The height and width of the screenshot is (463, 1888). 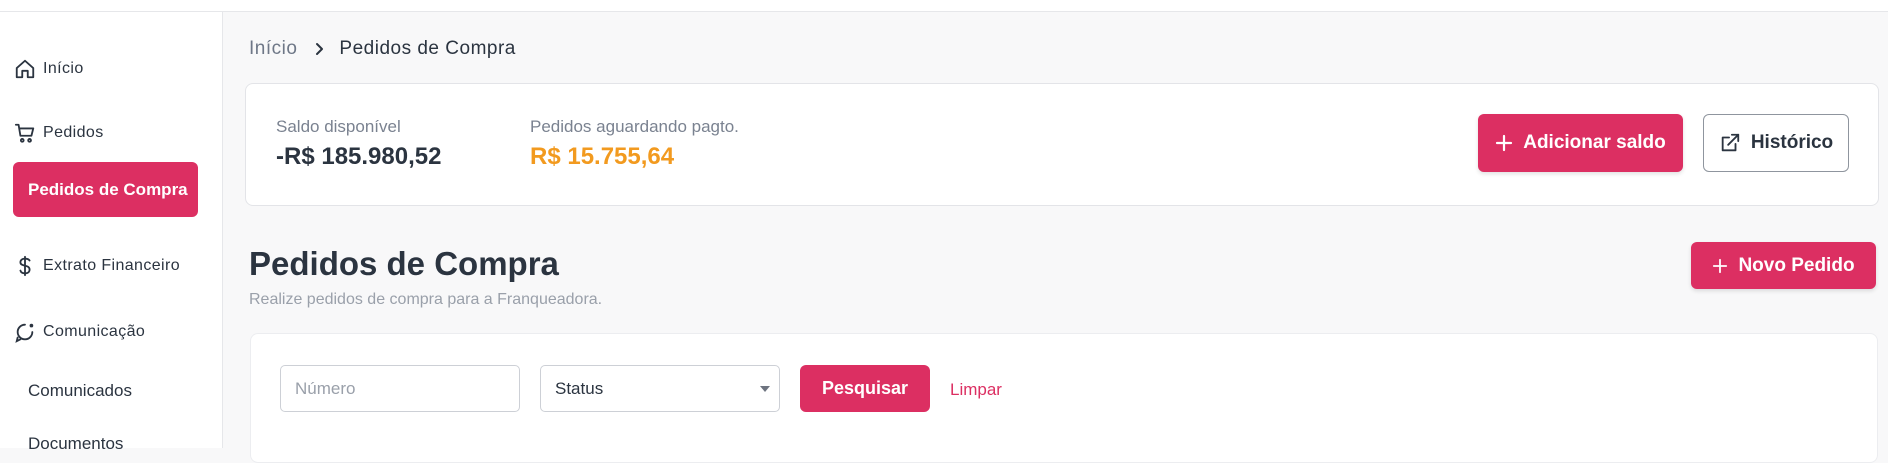 I want to click on breadcrumb-home-link: Início, so click(x=273, y=49).